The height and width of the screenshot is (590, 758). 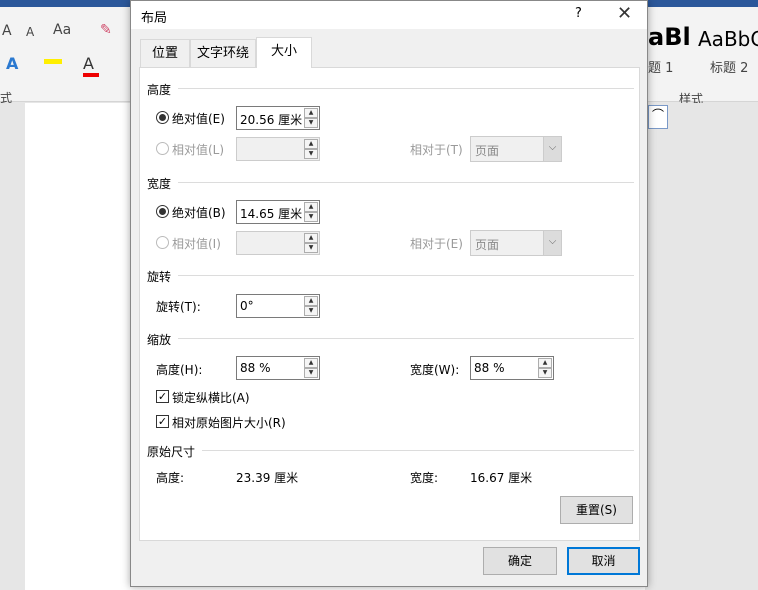 What do you see at coordinates (578, 13) in the screenshot?
I see `help-button: ?` at bounding box center [578, 13].